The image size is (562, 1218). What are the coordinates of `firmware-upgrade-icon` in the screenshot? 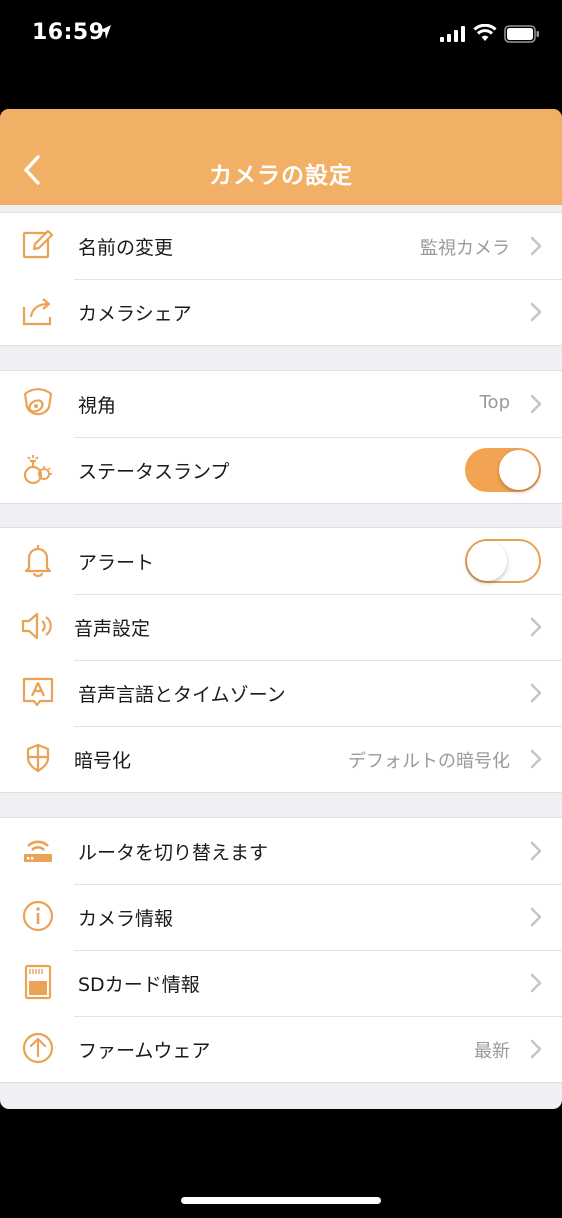 It's located at (38, 1048).